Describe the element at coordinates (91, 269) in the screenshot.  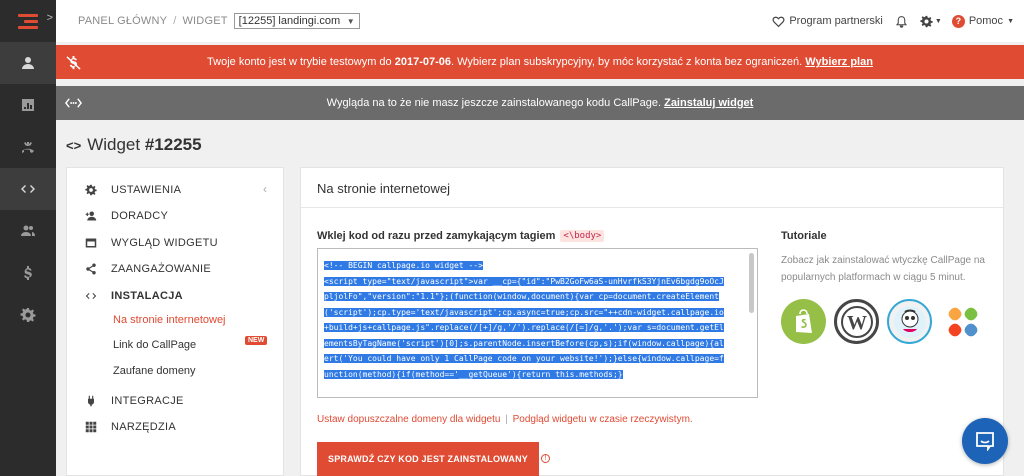
I see `share-icon` at that location.